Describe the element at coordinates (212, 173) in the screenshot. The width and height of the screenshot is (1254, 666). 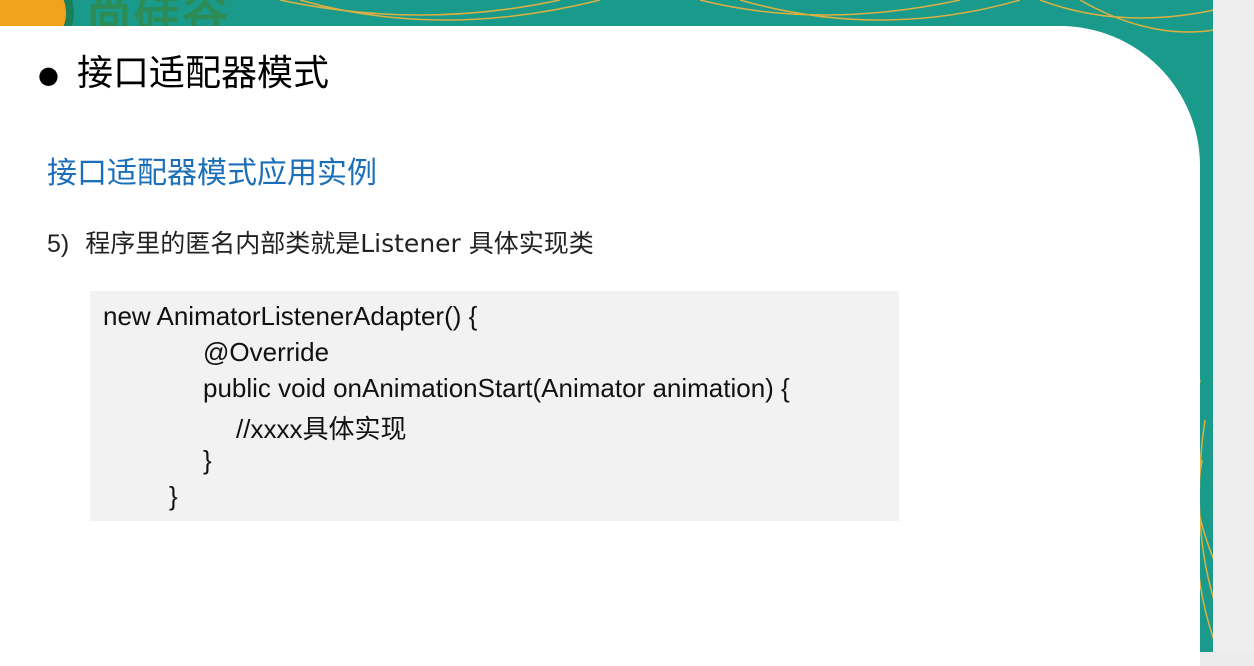
I see `section-title: 接口适配器模式应用实例` at that location.